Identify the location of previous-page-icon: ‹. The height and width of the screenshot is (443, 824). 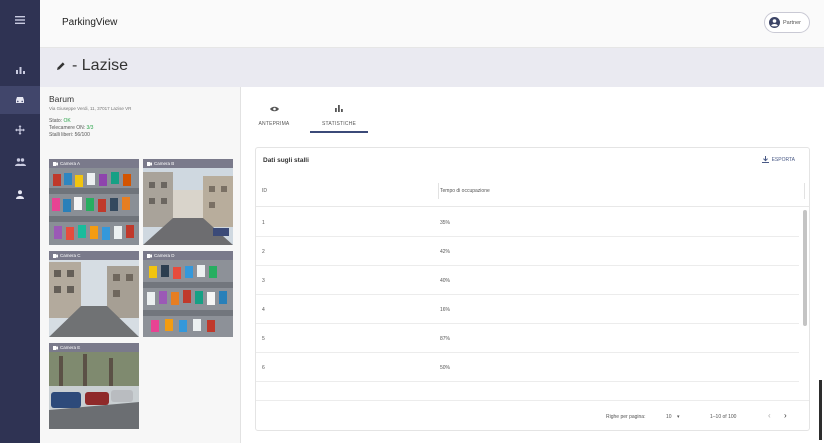
(769, 415).